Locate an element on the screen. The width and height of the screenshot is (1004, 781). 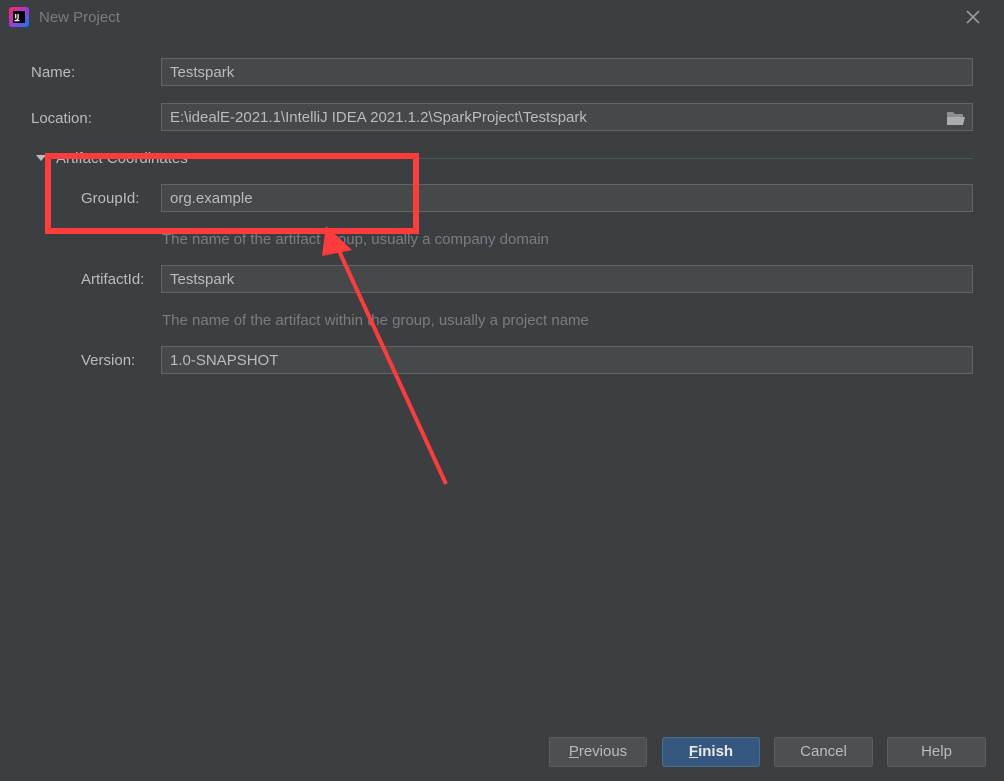
finish-mnemonic: F is located at coordinates (693, 751).